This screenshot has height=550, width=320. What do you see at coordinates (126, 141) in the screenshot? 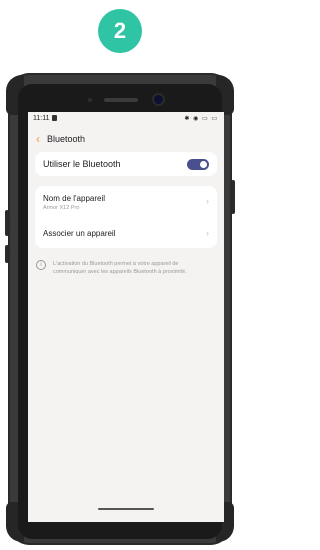
I see `nav-header: ‹ Bluetooth` at bounding box center [126, 141].